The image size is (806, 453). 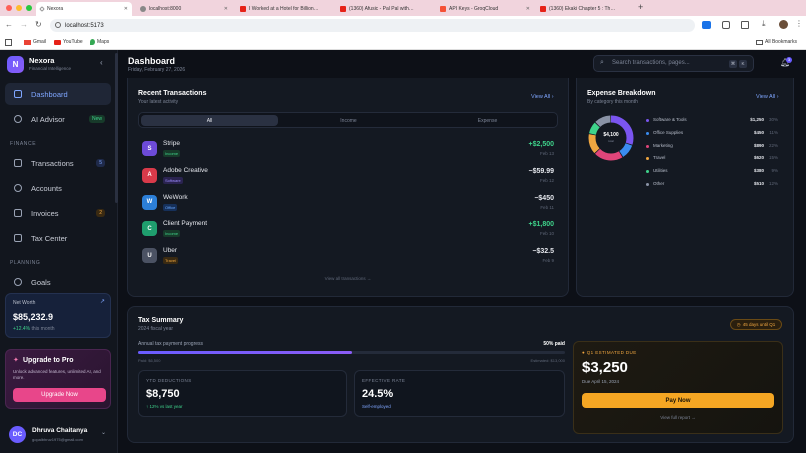 I want to click on tax-summary-subtitle: 2024 fiscal year, so click(x=156, y=329).